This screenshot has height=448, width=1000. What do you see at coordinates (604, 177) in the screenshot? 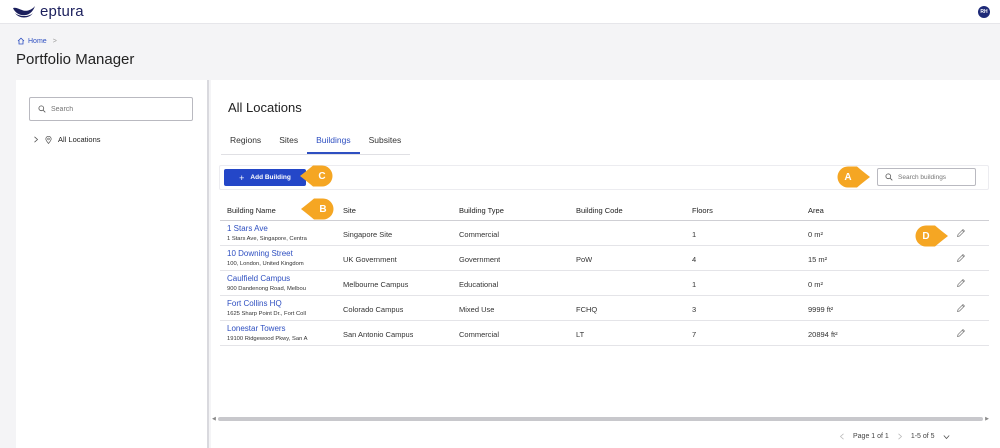
I see `table-toolbar: + Add Building` at bounding box center [604, 177].